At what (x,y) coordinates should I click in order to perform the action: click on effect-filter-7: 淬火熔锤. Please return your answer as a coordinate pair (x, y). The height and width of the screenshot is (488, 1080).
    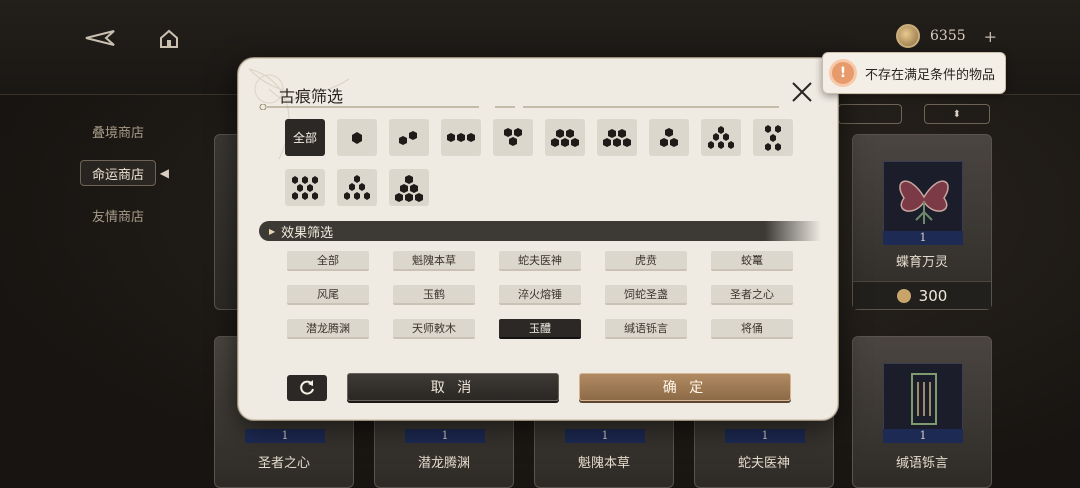
    Looking at the image, I should click on (540, 295).